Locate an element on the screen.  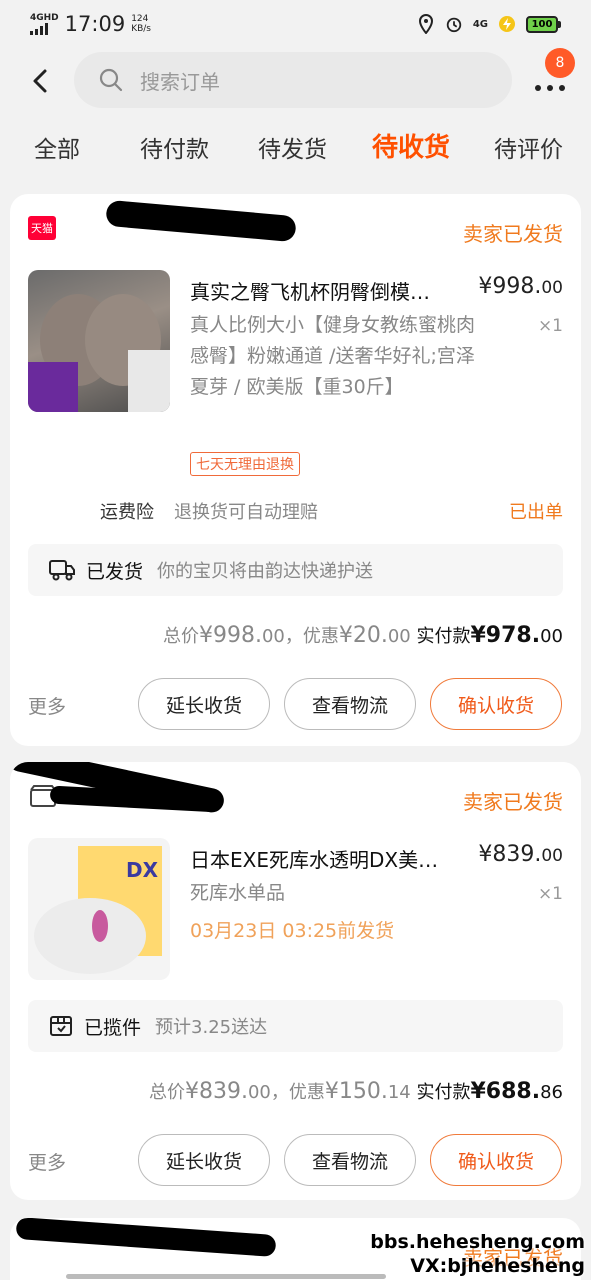
notification-badge: 8 is located at coordinates (560, 63).